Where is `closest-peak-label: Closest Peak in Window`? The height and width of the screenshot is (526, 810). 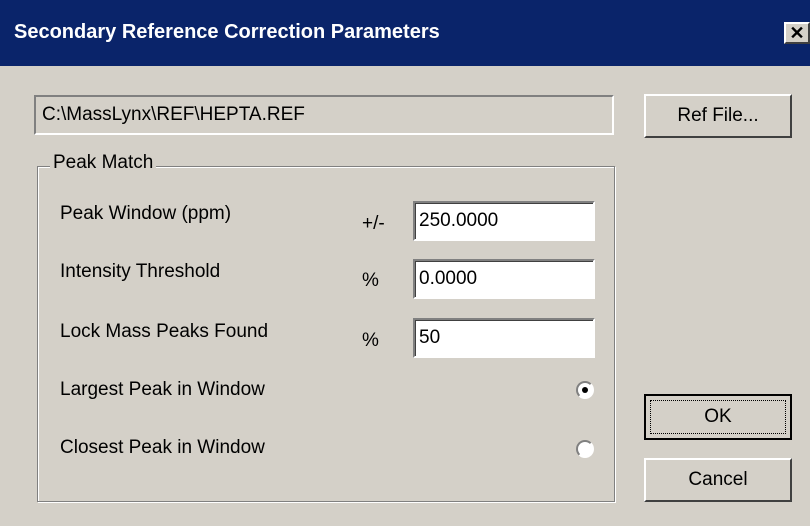
closest-peak-label: Closest Peak in Window is located at coordinates (162, 447).